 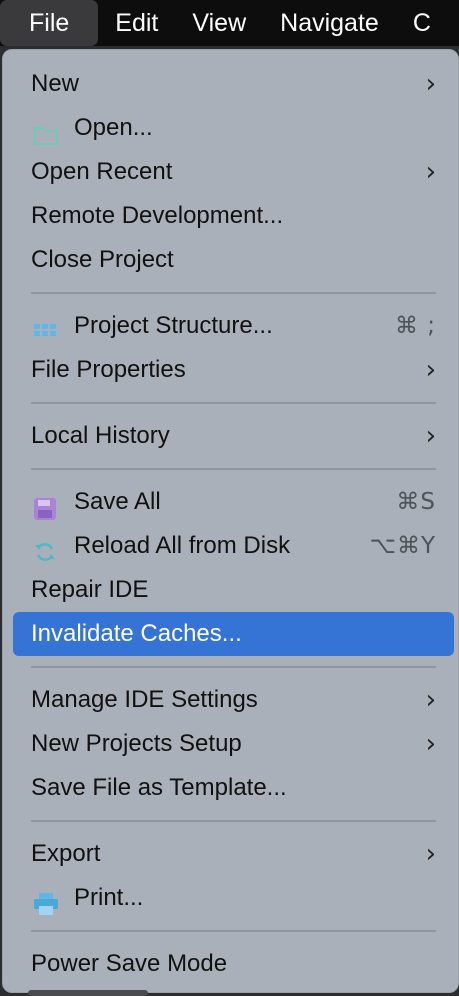 What do you see at coordinates (233, 502) in the screenshot?
I see `menu-item-save-all: Save All ⌘S` at bounding box center [233, 502].